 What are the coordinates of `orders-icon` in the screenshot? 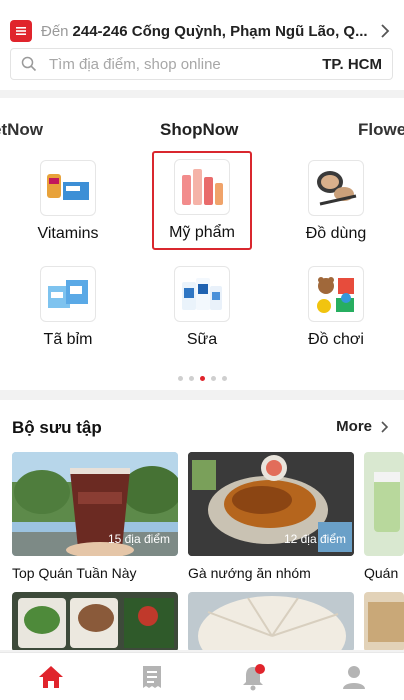 It's located at (151, 676).